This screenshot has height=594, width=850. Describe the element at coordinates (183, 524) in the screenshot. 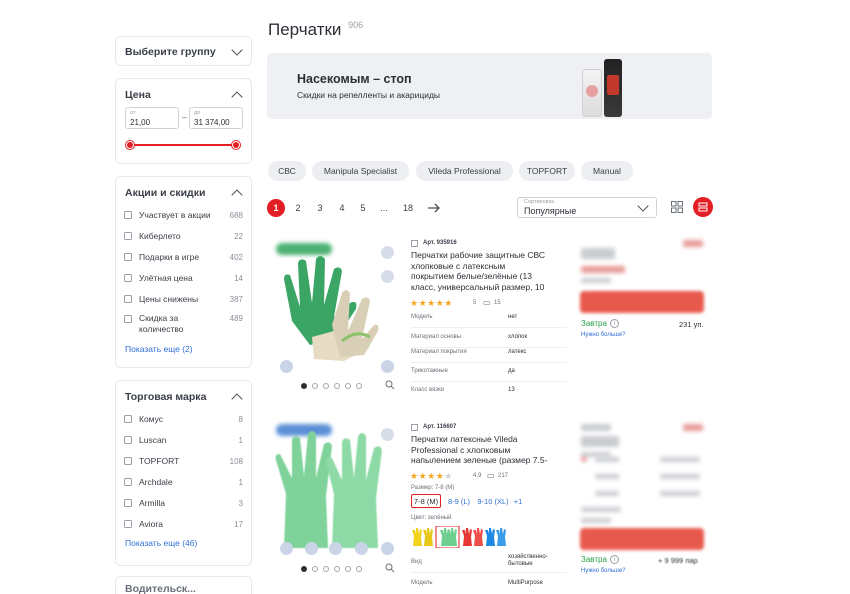

I see `brand-option: Aviora 17` at that location.